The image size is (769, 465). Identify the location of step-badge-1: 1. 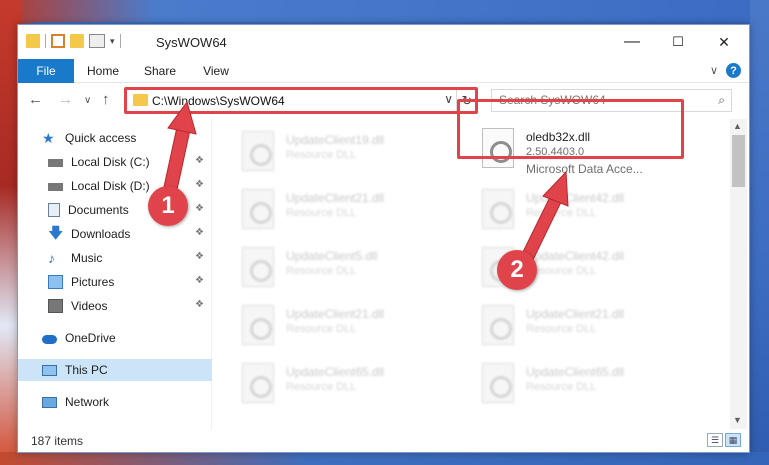
(168, 206).